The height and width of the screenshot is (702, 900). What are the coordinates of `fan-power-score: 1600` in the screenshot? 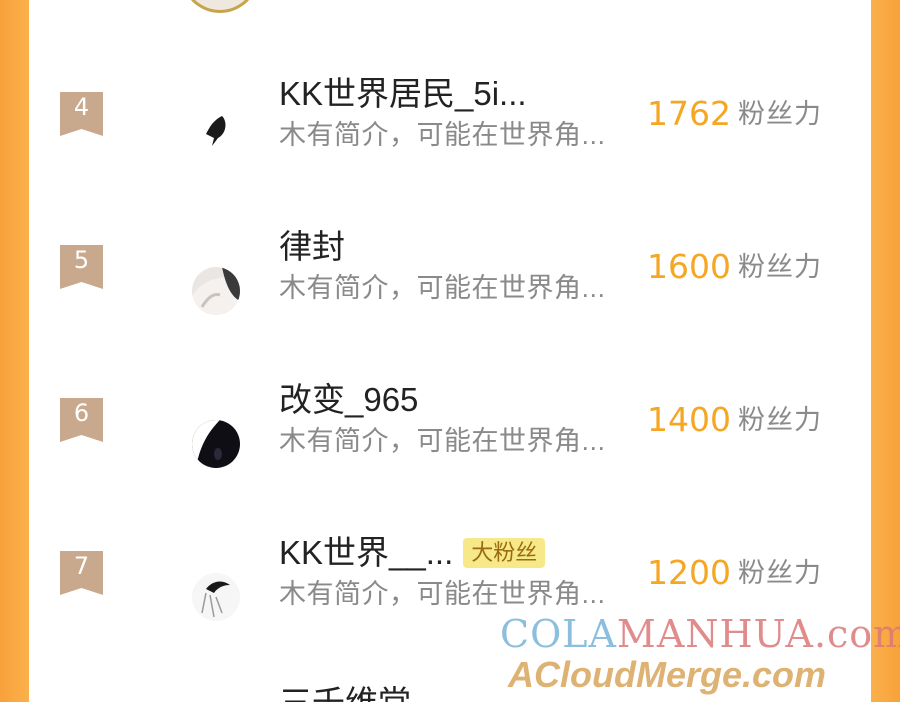 It's located at (689, 266).